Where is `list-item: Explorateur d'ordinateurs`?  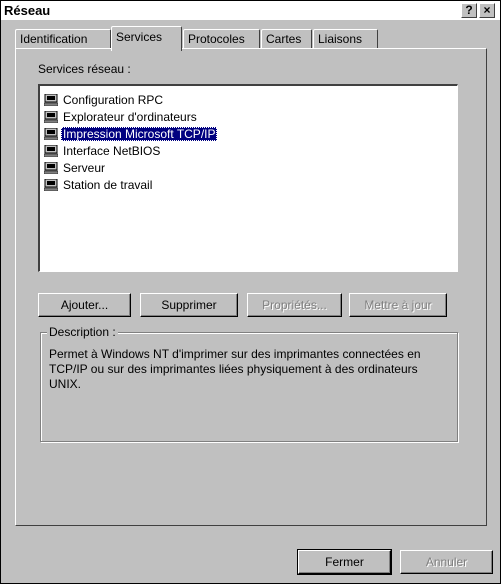 list-item: Explorateur d'ordinateurs is located at coordinates (121, 117).